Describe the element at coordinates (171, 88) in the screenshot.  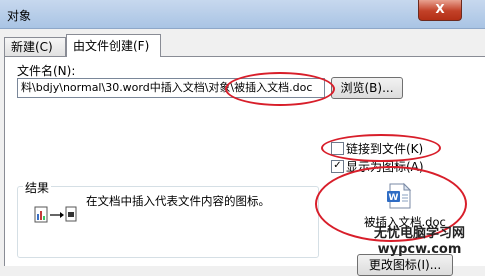
I see `filename-input: 料\bdjy\normal\30.word中插入文档\对象\被插入文档.doc` at that location.